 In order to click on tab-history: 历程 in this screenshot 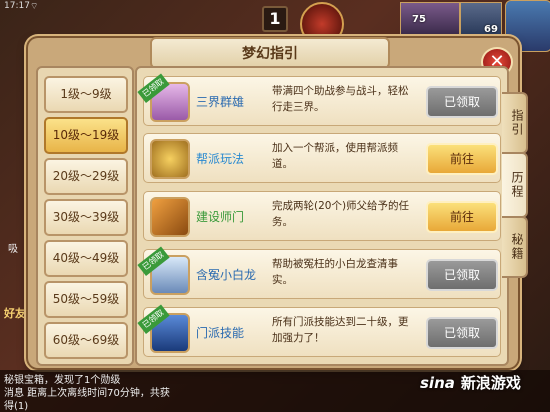, I will do `click(515, 185)`.